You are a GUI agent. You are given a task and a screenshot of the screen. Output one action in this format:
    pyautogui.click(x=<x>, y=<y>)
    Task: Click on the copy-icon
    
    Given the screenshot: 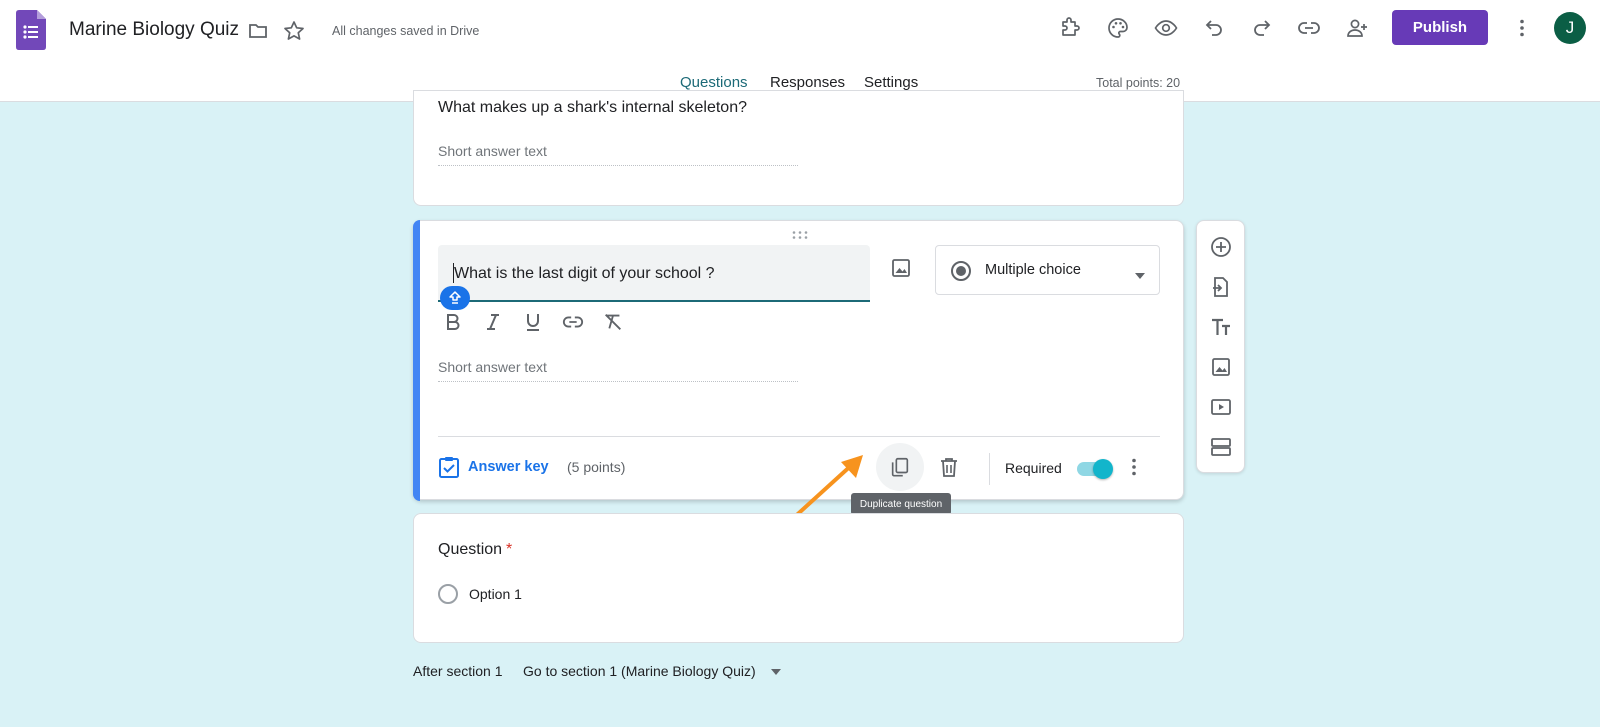 What is the action you would take?
    pyautogui.click(x=900, y=467)
    